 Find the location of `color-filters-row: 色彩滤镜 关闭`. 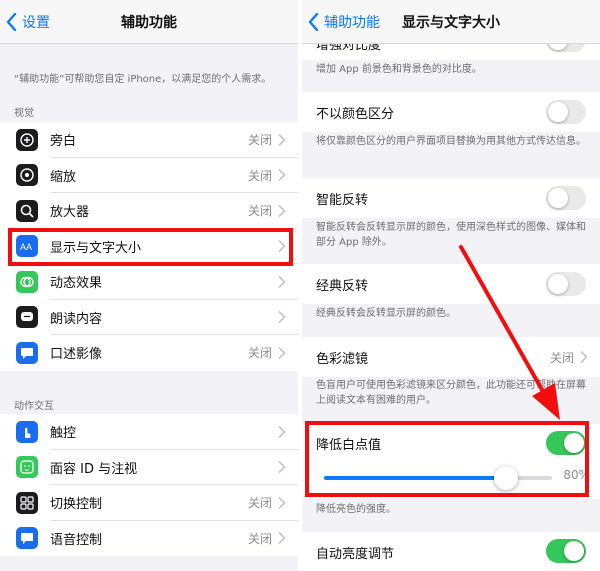

color-filters-row: 色彩滤镜 关闭 is located at coordinates (451, 357).